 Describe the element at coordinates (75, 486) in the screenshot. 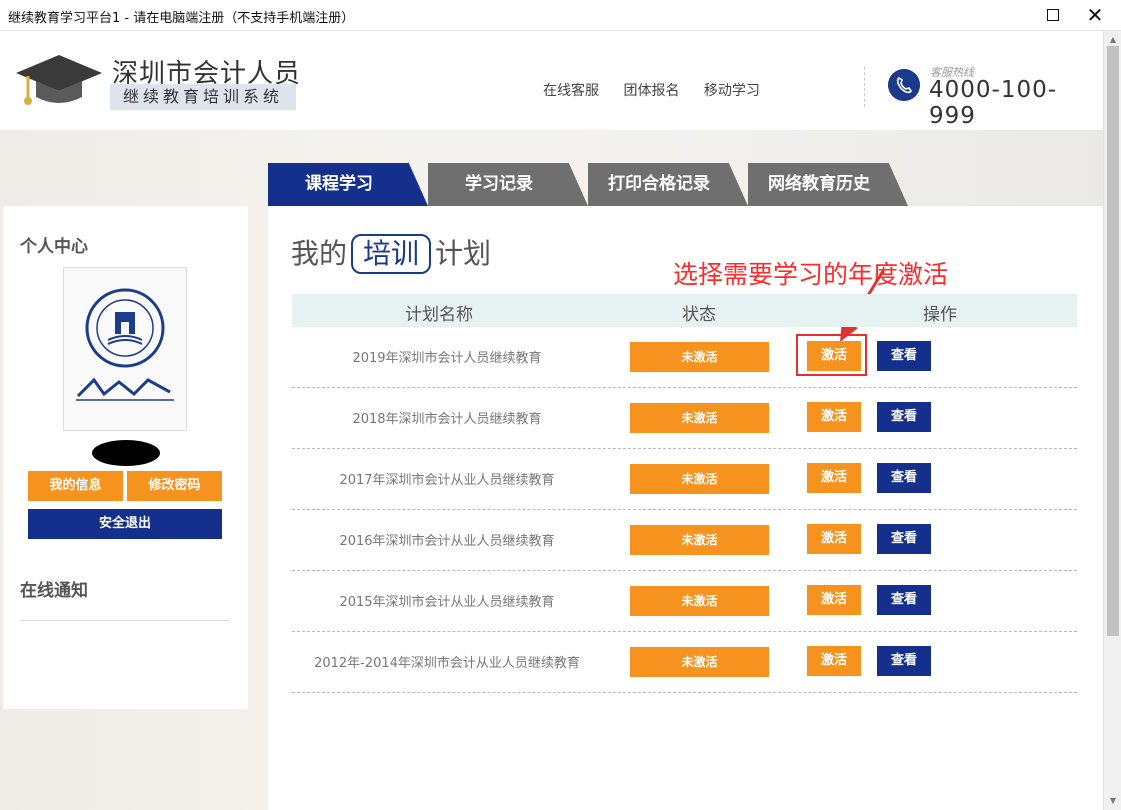

I see `my-info-button: 我的信息` at that location.